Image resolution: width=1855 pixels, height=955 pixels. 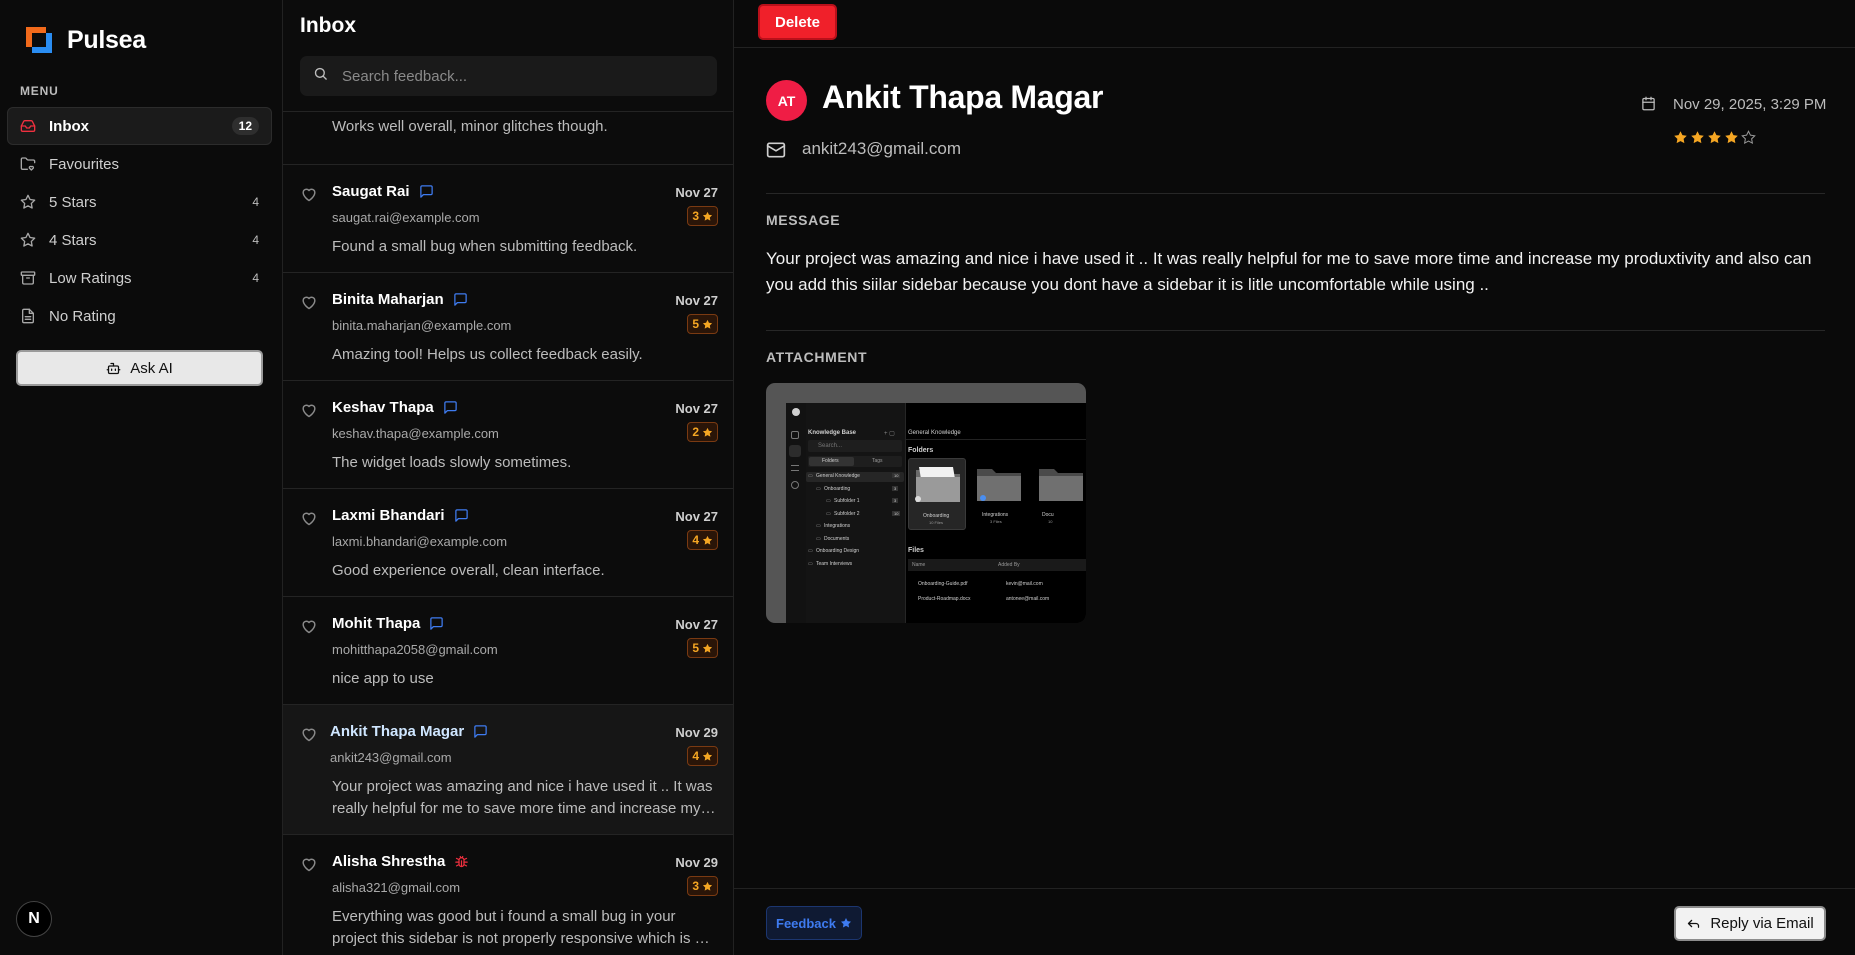 I want to click on sender-name: Mohit Thapa, so click(x=376, y=623).